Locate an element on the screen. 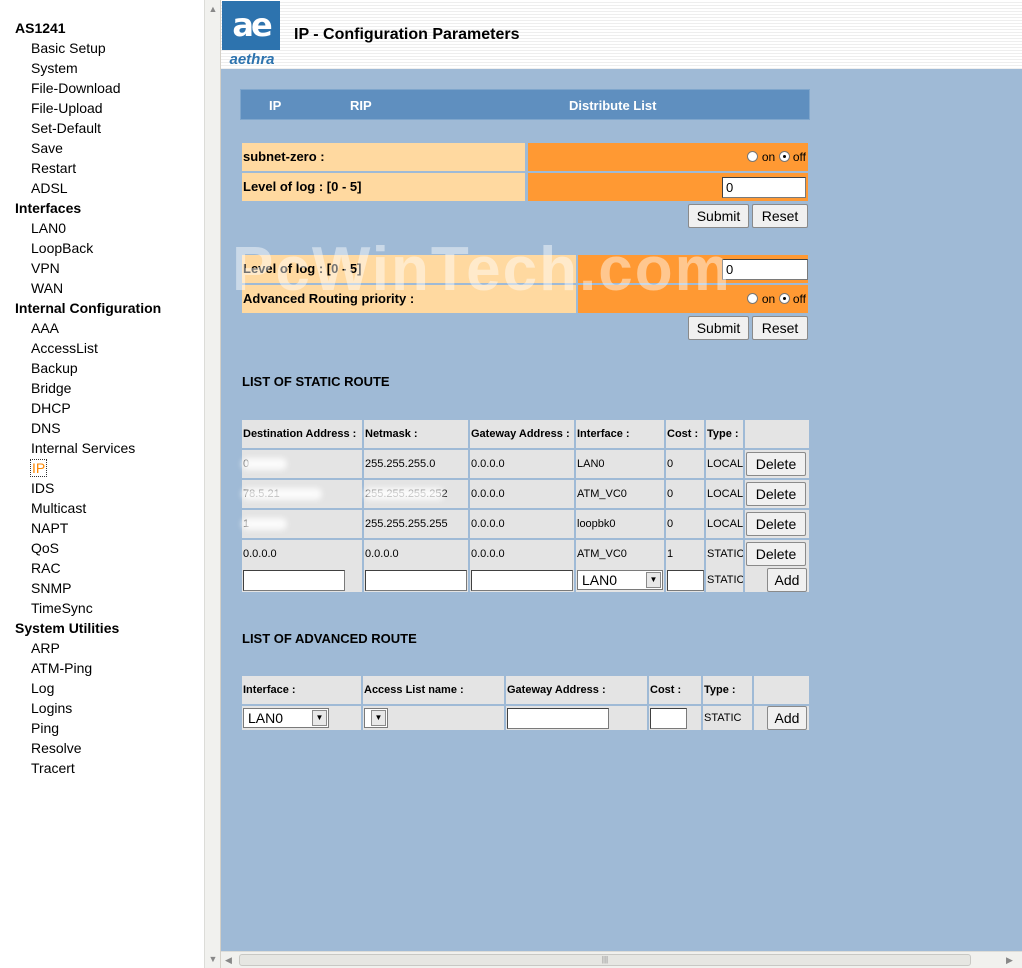 The height and width of the screenshot is (968, 1022). nav-item-label: AAA is located at coordinates (45, 328).